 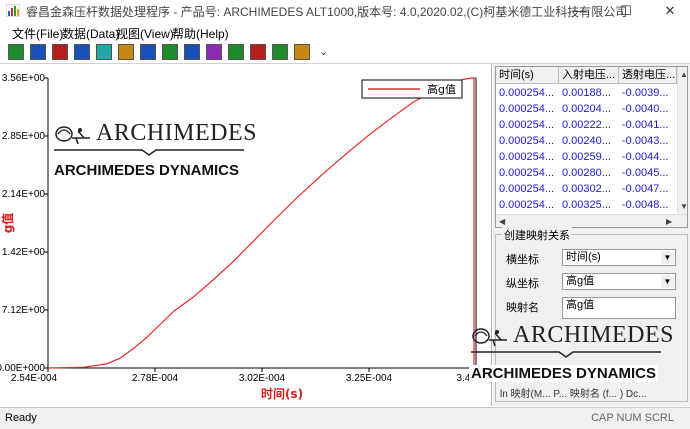 What do you see at coordinates (619, 308) in the screenshot?
I see `mapping-name-input: 高g值` at bounding box center [619, 308].